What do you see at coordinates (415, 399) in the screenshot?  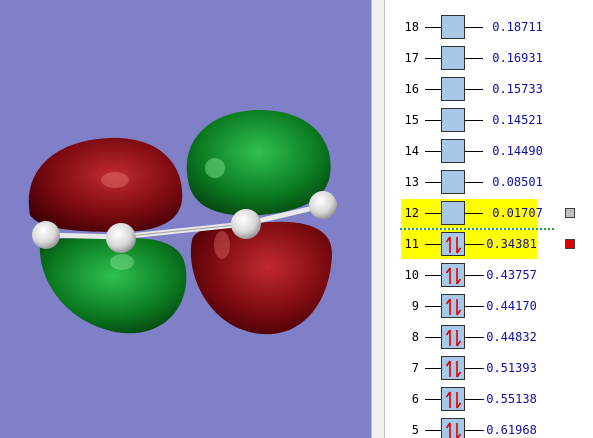 I see `orbital-number: 6` at bounding box center [415, 399].